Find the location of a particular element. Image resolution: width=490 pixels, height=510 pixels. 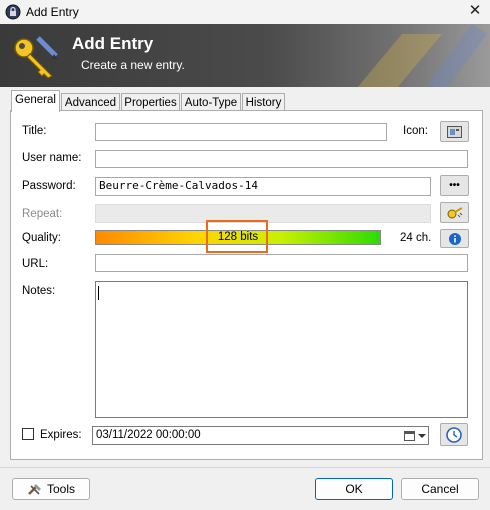

notes-label: Notes: is located at coordinates (39, 291).